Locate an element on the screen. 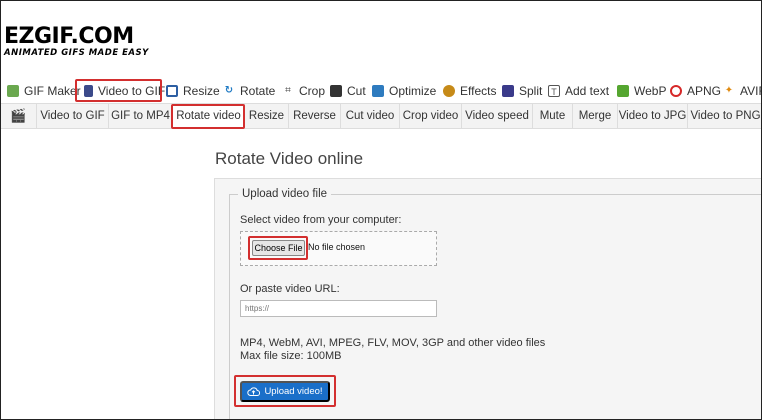 This screenshot has height=420, width=762. nav-rotate: ↻ Rotate is located at coordinates (249, 91).